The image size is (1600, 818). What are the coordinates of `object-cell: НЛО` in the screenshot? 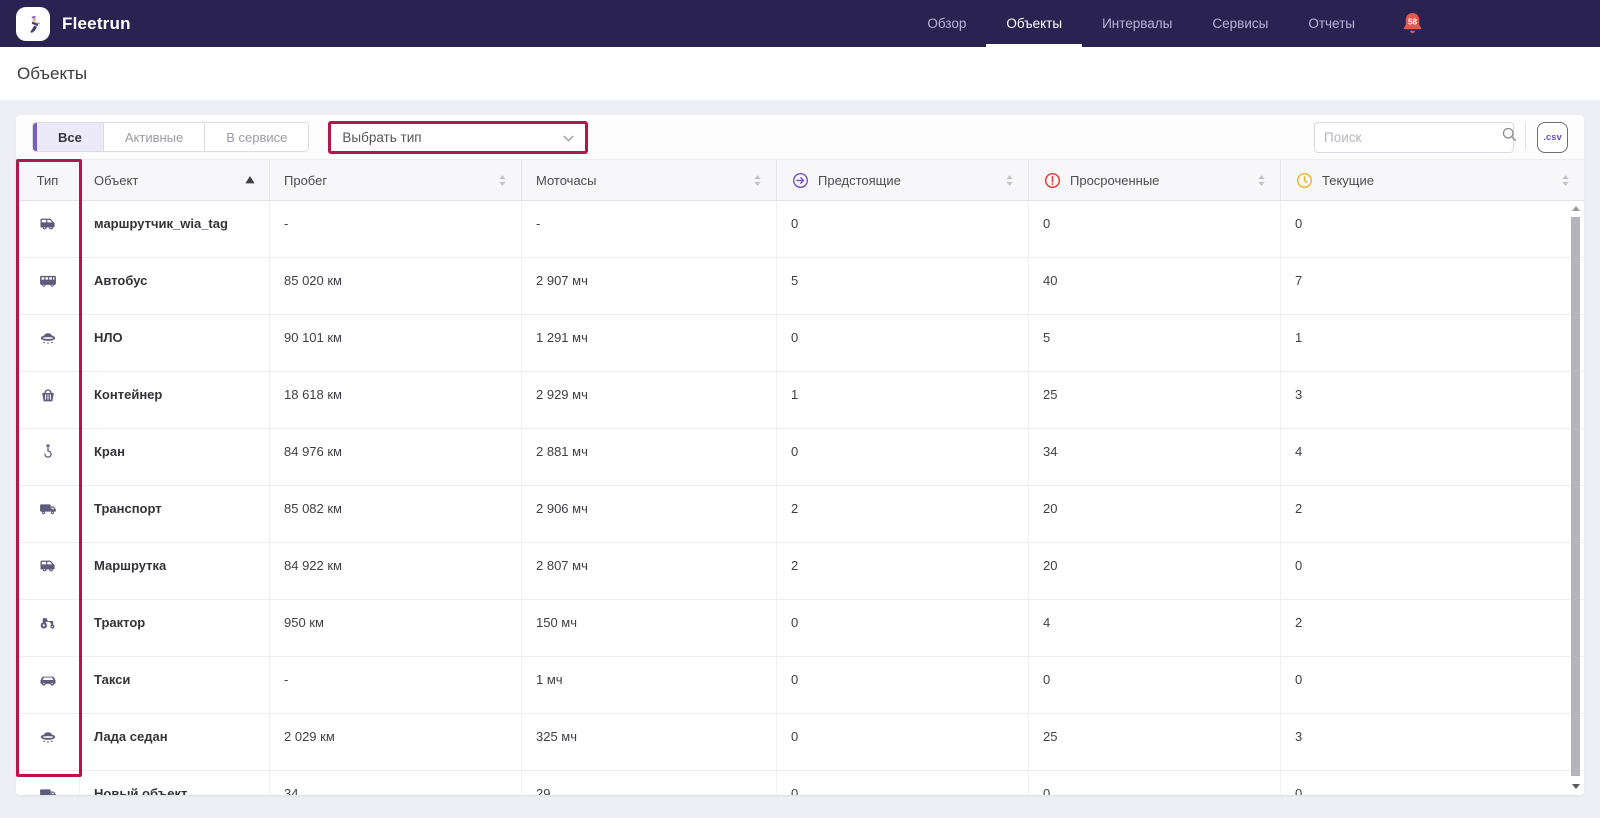 It's located at (175, 343).